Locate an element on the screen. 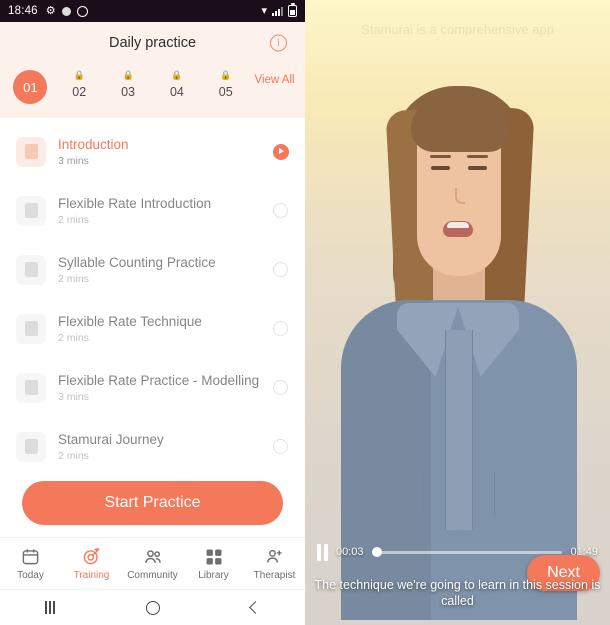 The width and height of the screenshot is (610, 625). lesson-meta: Stamurai Journey 2 mins is located at coordinates (159, 447).